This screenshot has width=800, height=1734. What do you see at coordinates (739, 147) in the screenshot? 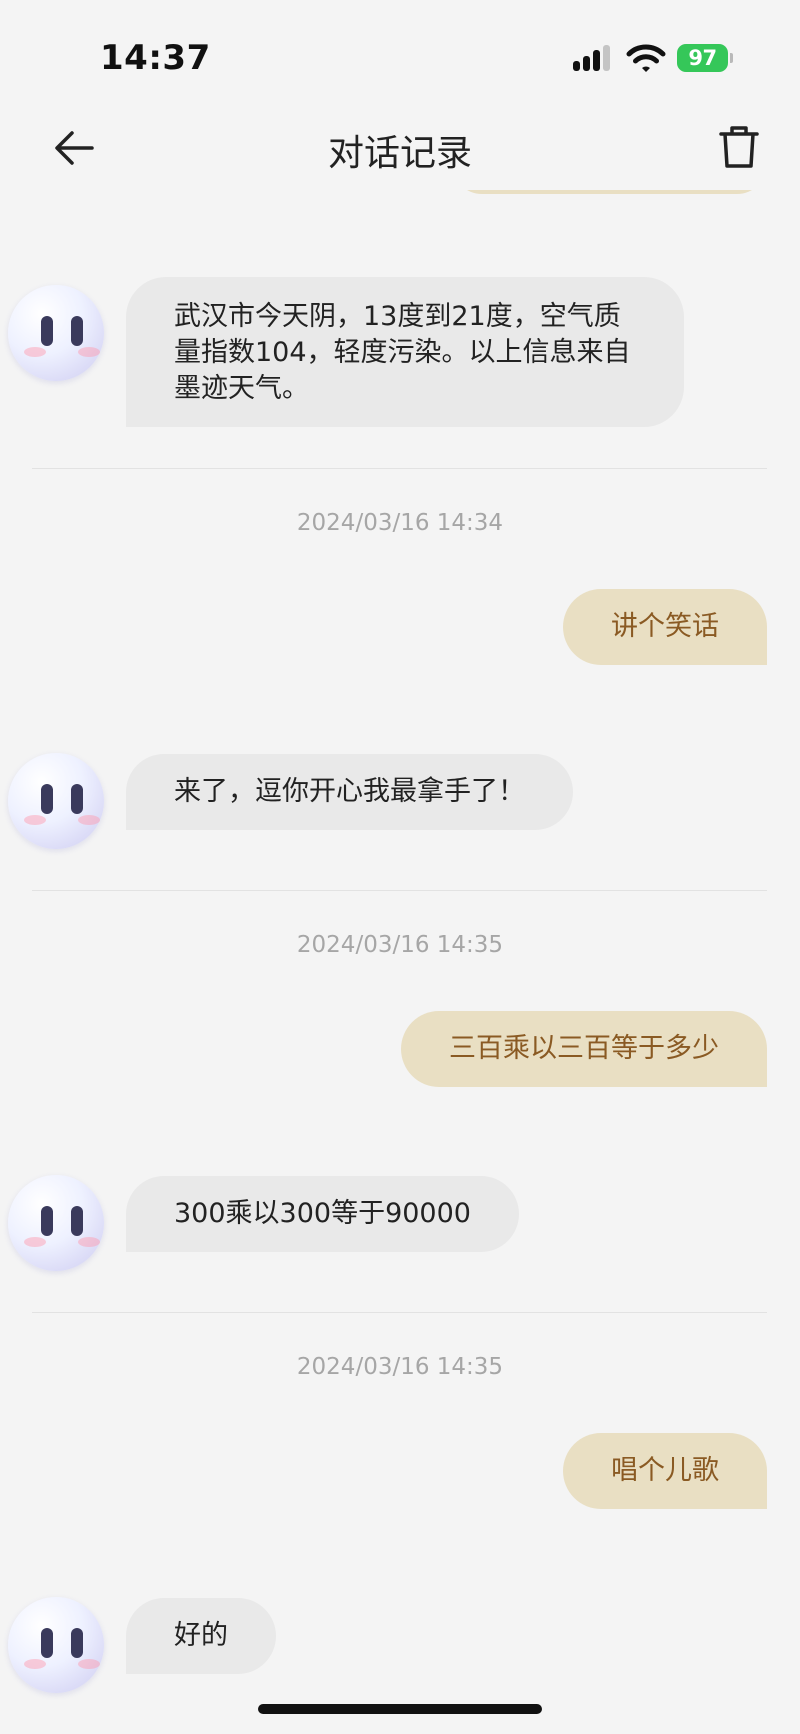
I see `trash-icon` at bounding box center [739, 147].